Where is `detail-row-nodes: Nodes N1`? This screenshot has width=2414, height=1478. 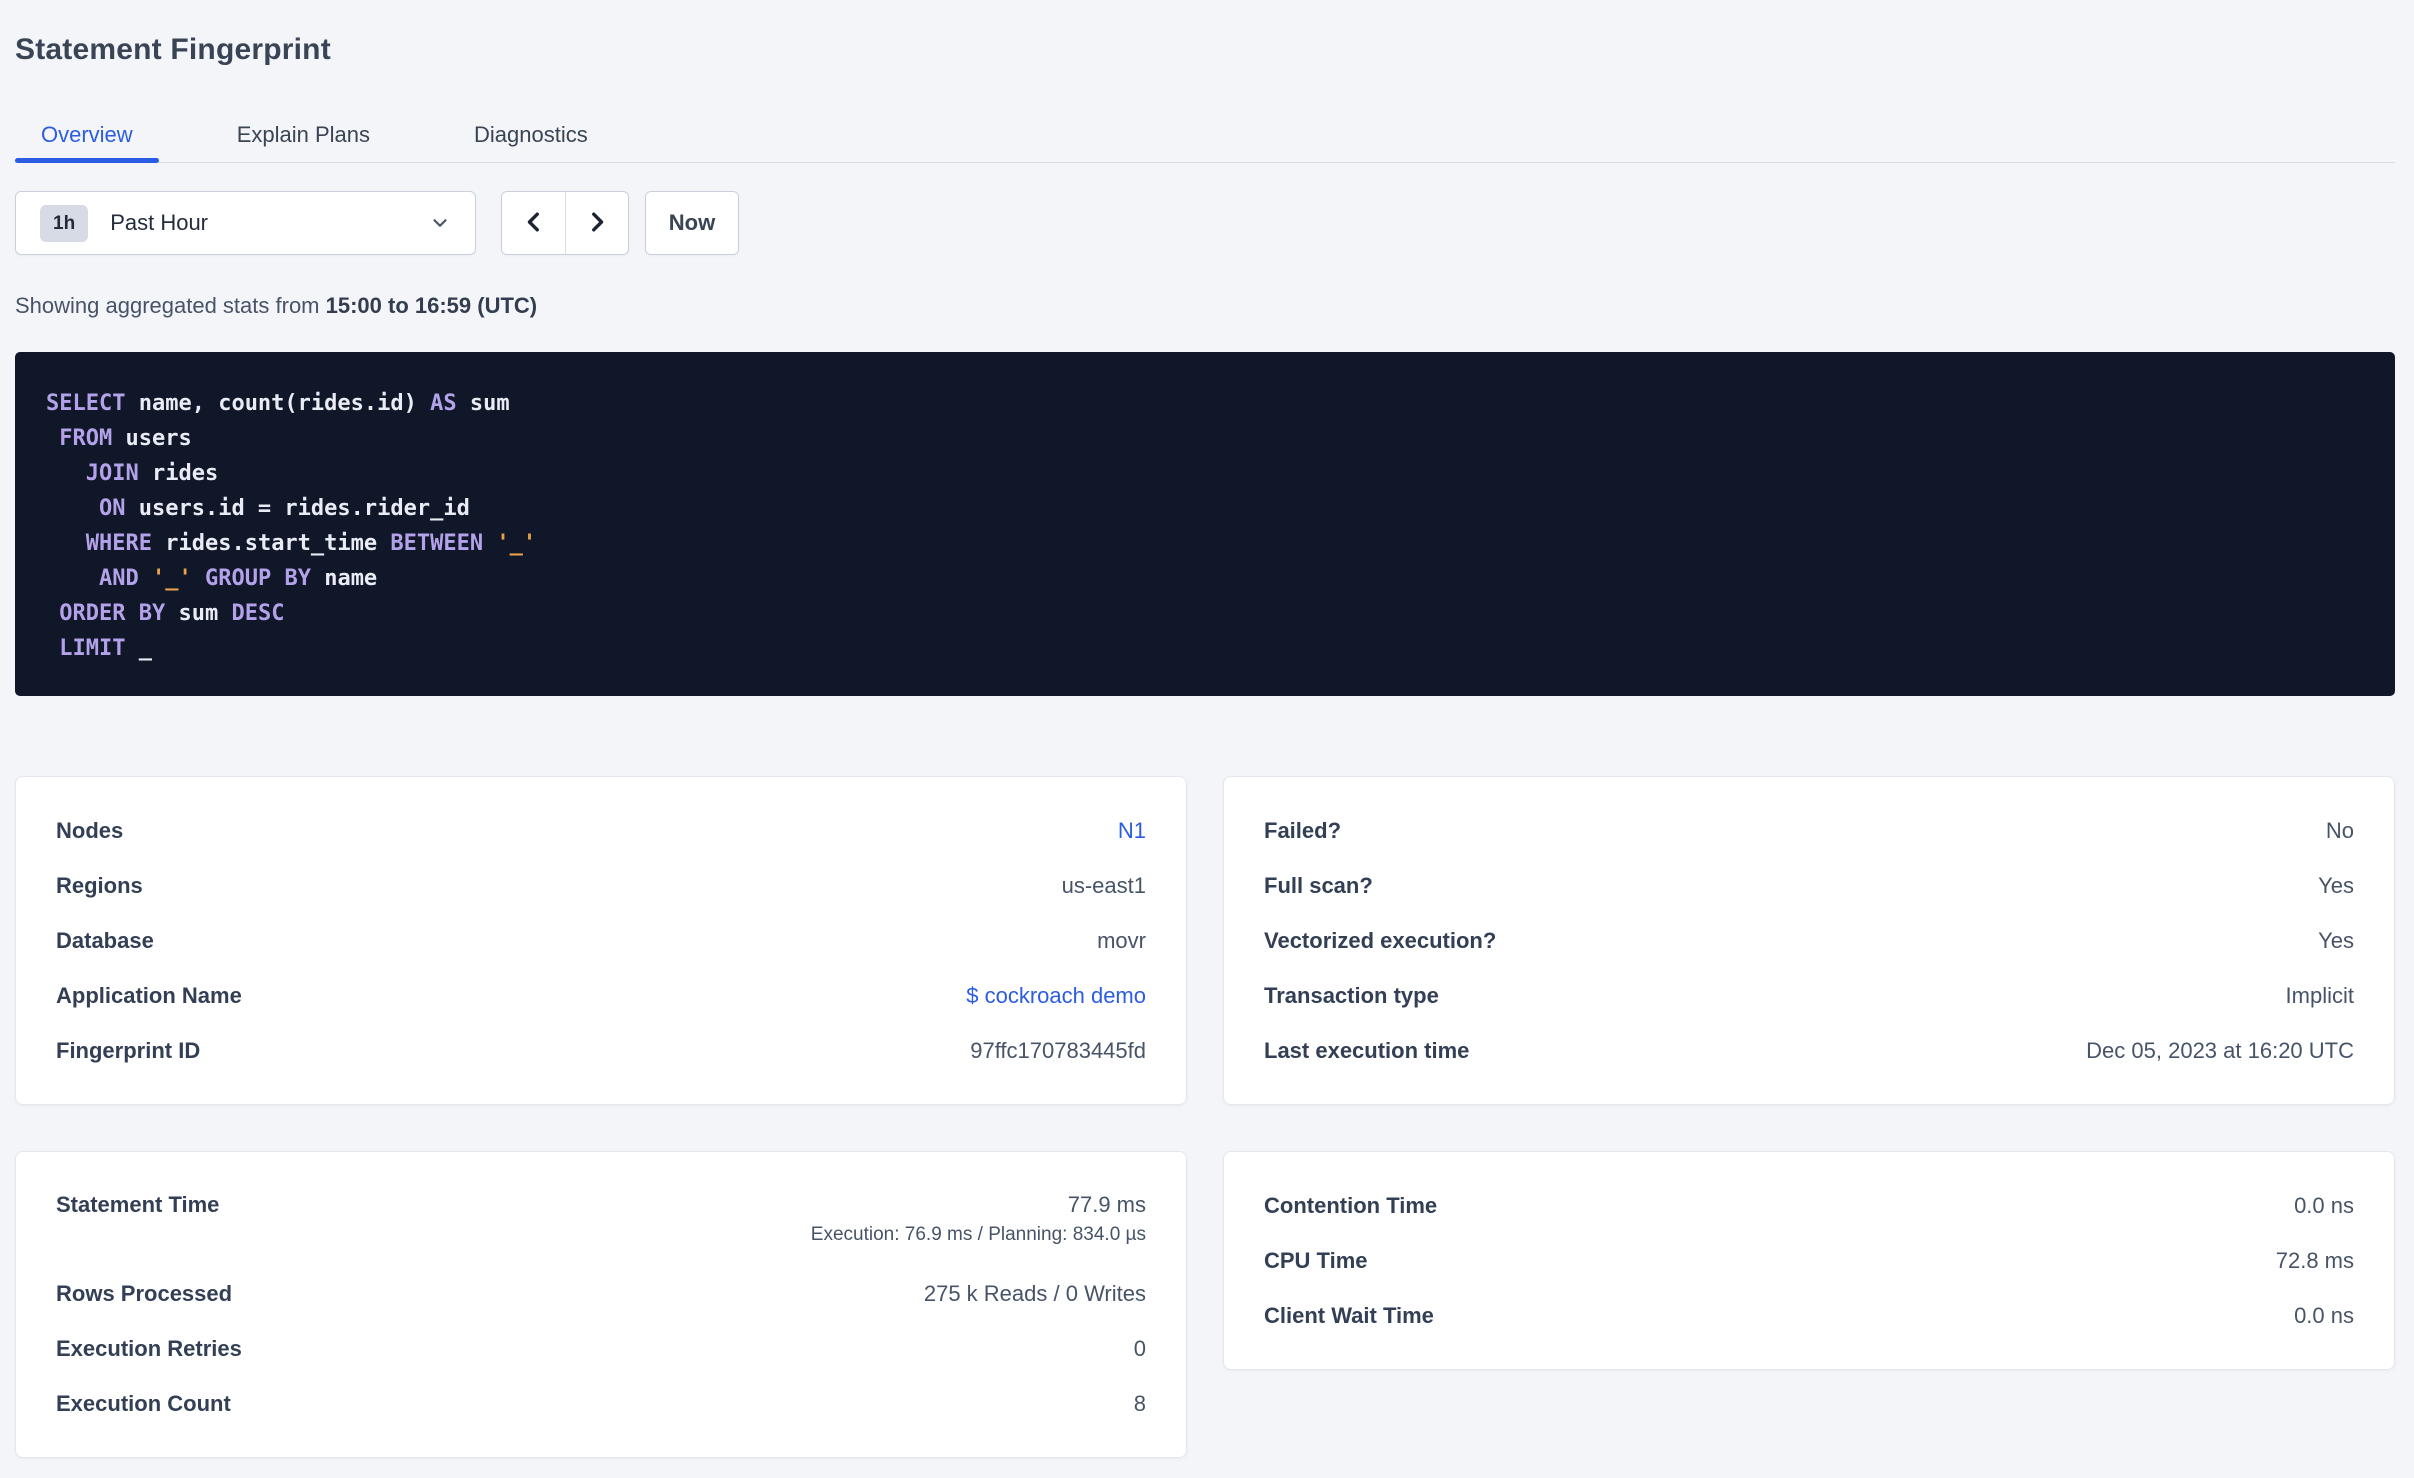
detail-row-nodes: Nodes N1 is located at coordinates (601, 830).